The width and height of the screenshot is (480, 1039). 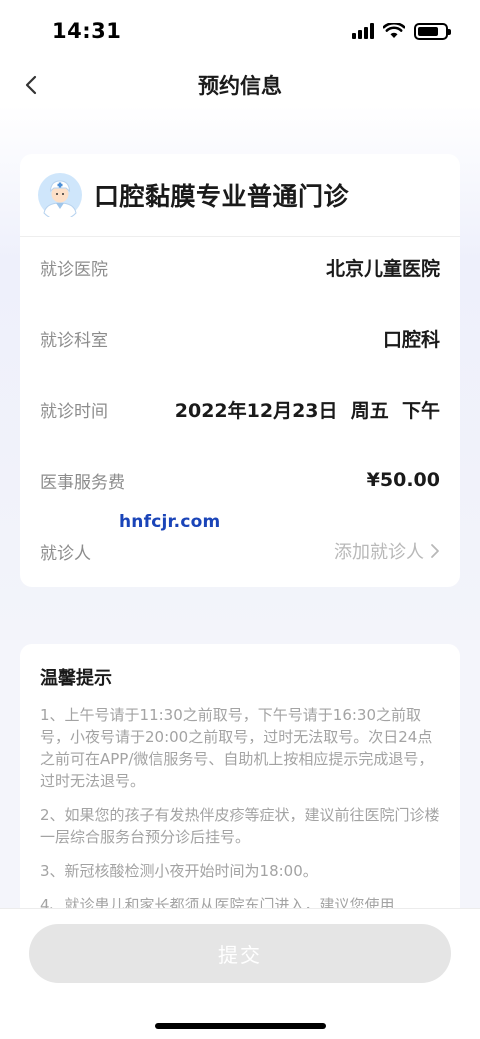 I want to click on clinic-header: 口腔黏膜专业普通门诊, so click(x=240, y=195).